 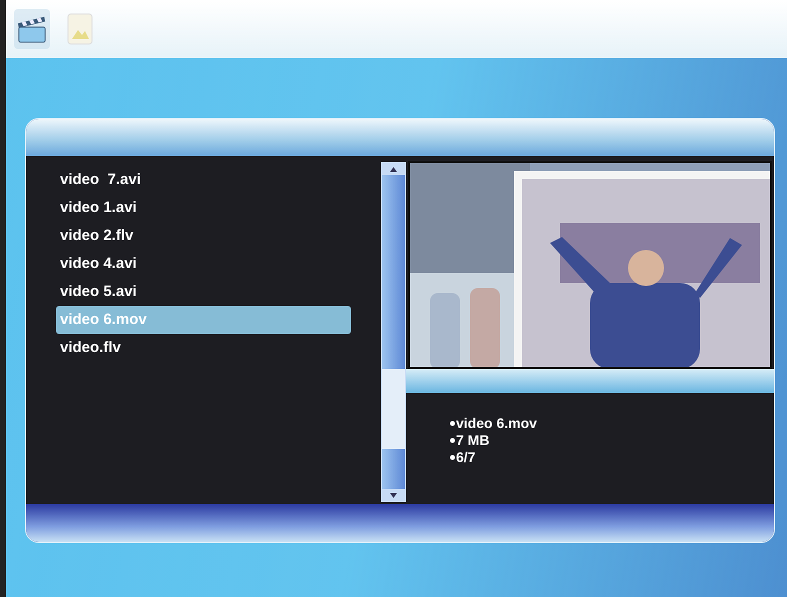 I want to click on video-button, so click(x=32, y=29).